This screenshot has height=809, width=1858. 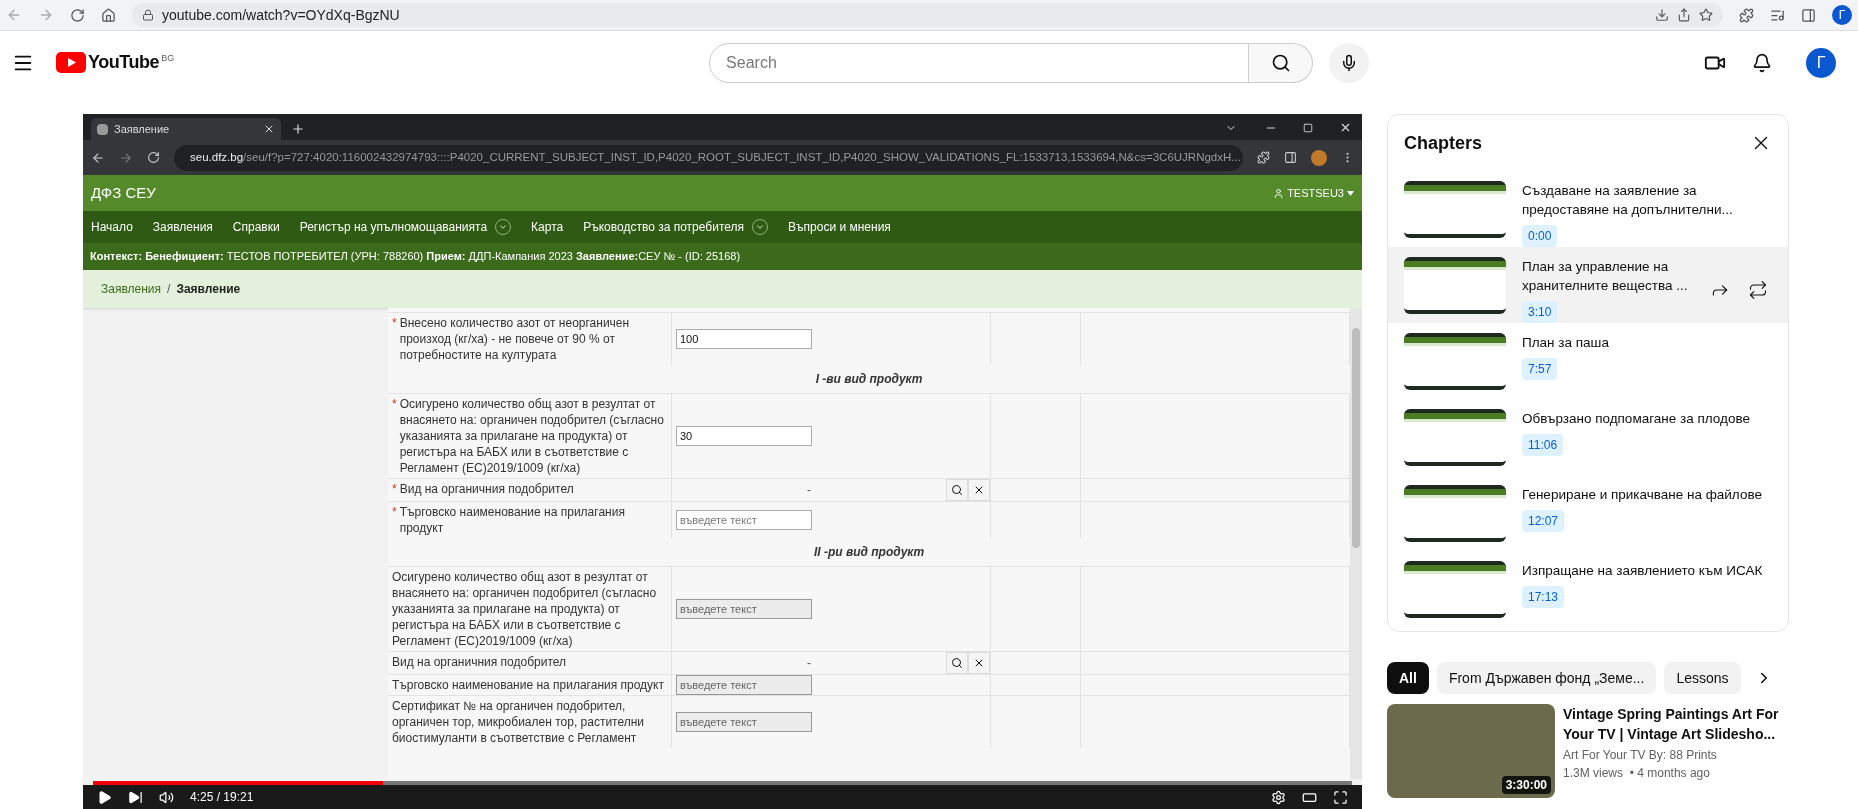 I want to click on address-bar: youtube.com/watch?v=OYdXq-BgzNU, so click(x=927, y=15).